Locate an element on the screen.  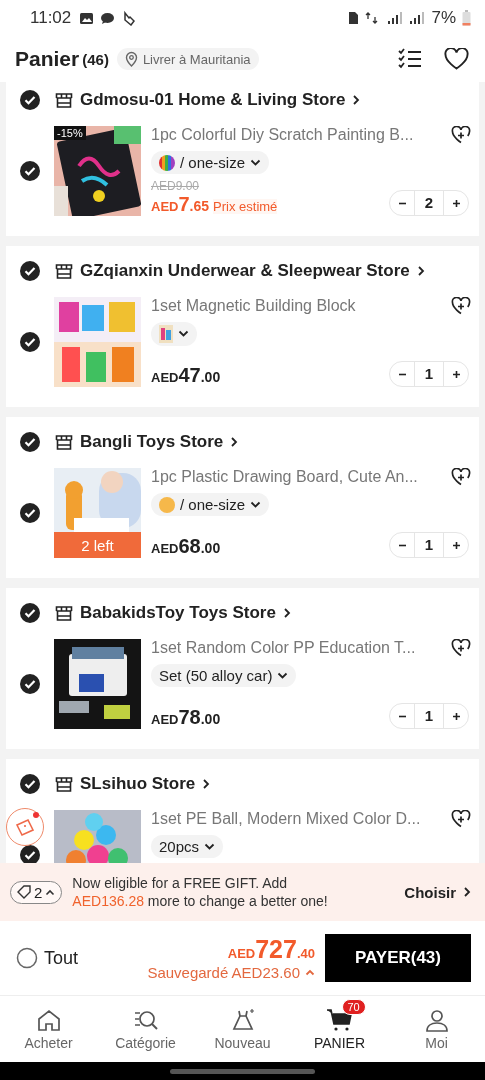
stock-banner: 2 left is located at coordinates (97, 545).